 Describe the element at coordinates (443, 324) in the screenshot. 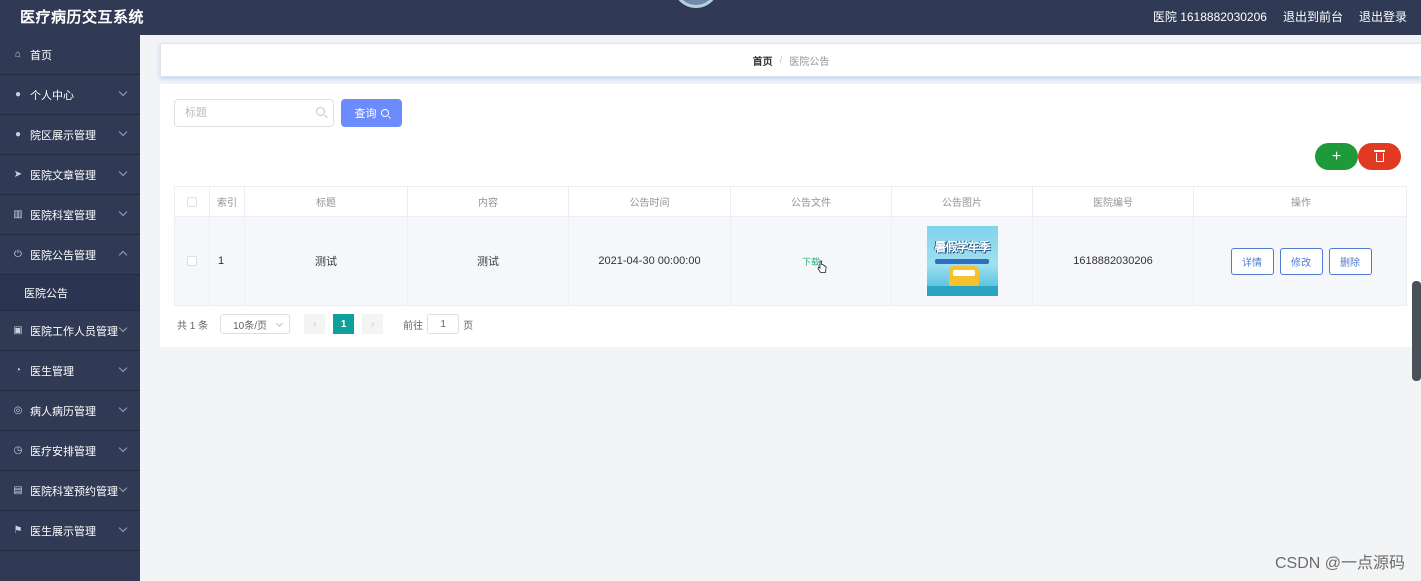

I see `goto-page-input` at that location.